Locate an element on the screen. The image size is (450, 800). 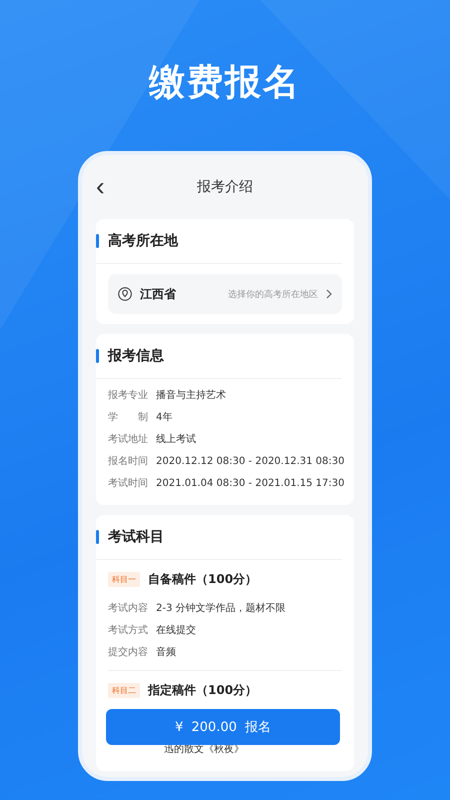
field-value: 音频 is located at coordinates (166, 653).